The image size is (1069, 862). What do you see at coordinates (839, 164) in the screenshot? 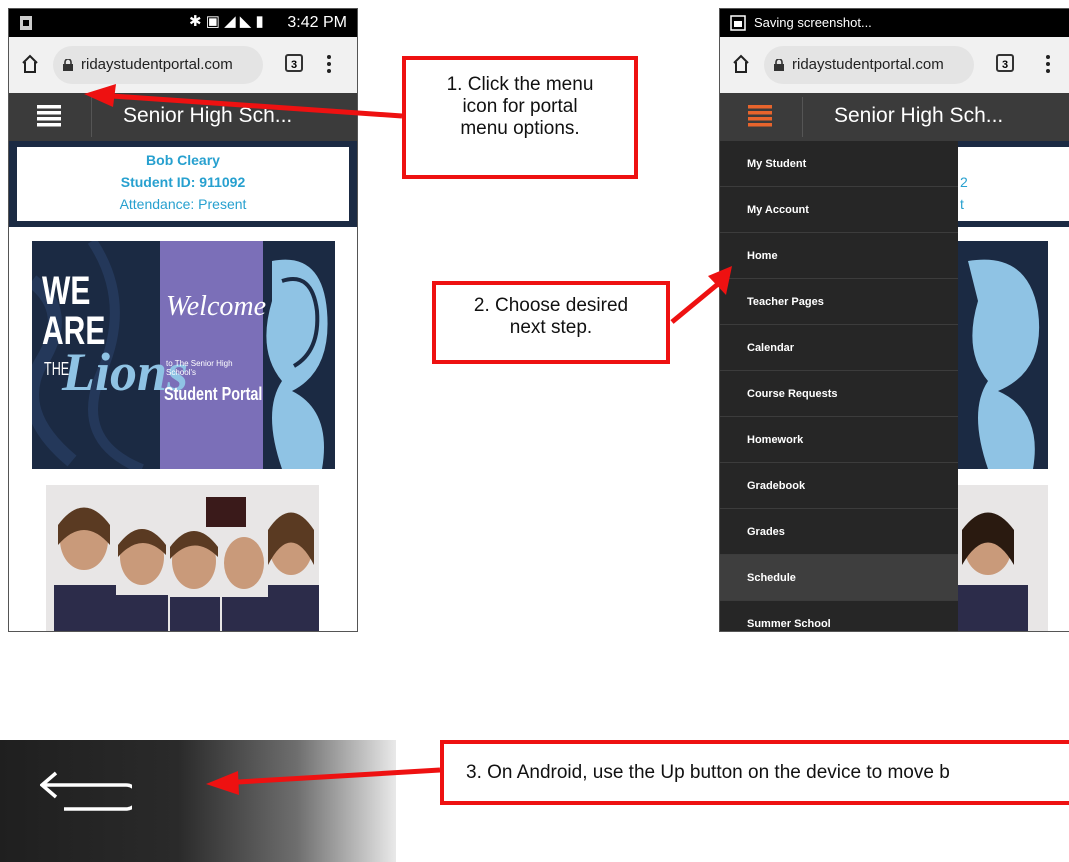
I see `menu-item-my-student: My Student` at bounding box center [839, 164].